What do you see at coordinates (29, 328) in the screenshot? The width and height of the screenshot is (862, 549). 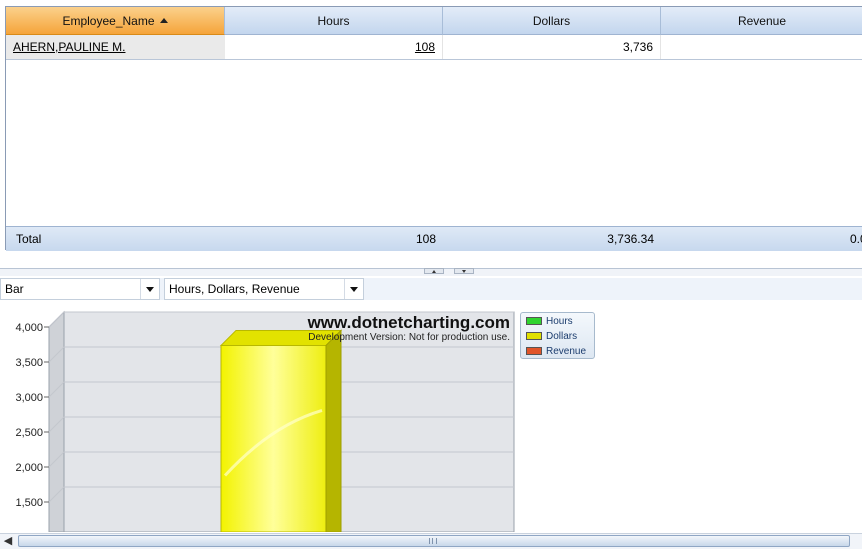 I see `y-tick-label: 4,000` at bounding box center [29, 328].